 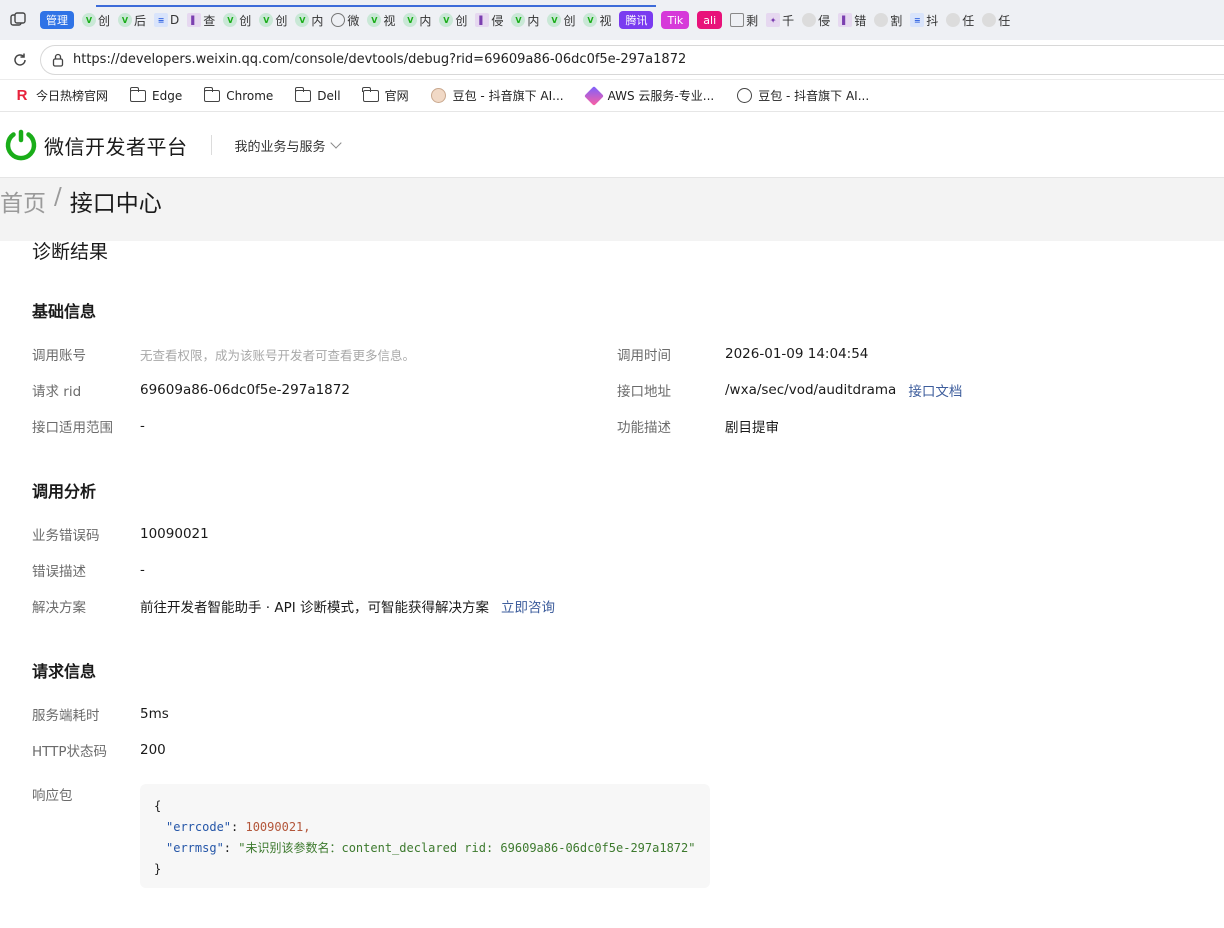 I want to click on desc-row: 功能描述 剧目提审, so click(x=698, y=426).